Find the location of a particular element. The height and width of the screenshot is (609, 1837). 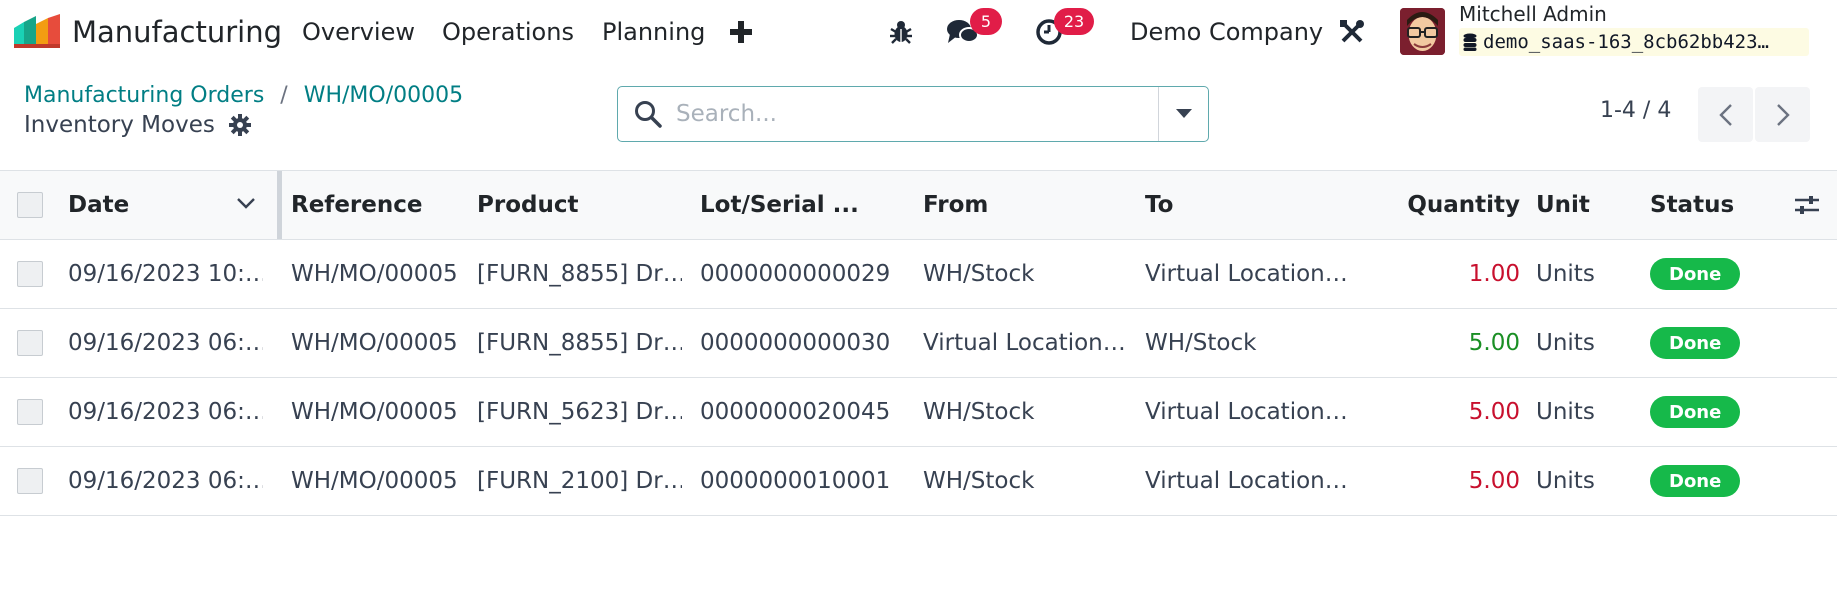

column-header-product: Product is located at coordinates (579, 205).